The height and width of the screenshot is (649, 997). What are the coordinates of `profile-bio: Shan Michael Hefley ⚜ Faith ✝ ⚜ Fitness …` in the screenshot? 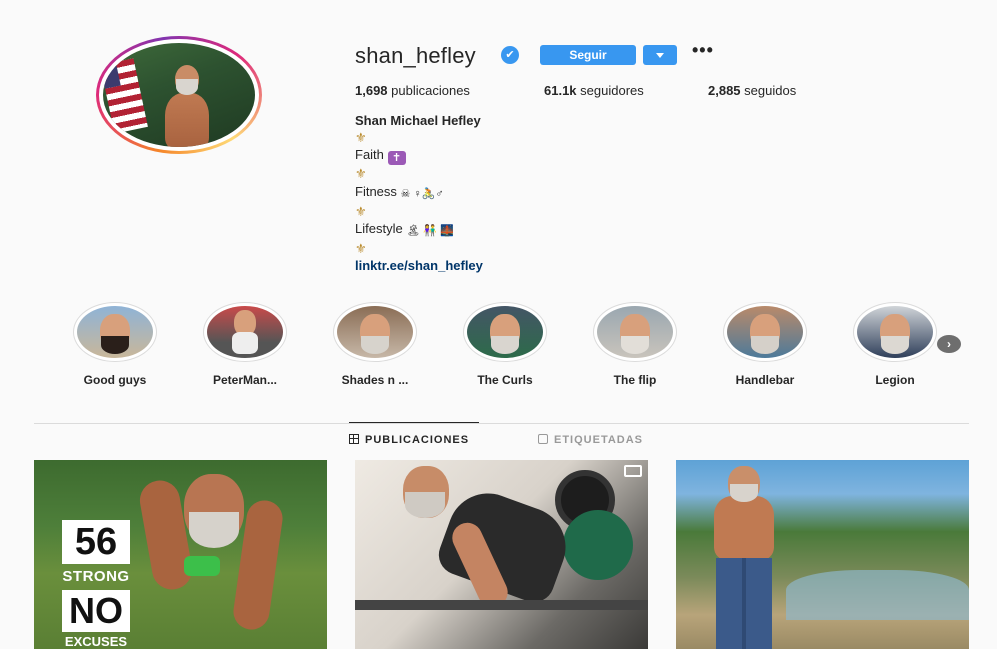 It's located at (419, 193).